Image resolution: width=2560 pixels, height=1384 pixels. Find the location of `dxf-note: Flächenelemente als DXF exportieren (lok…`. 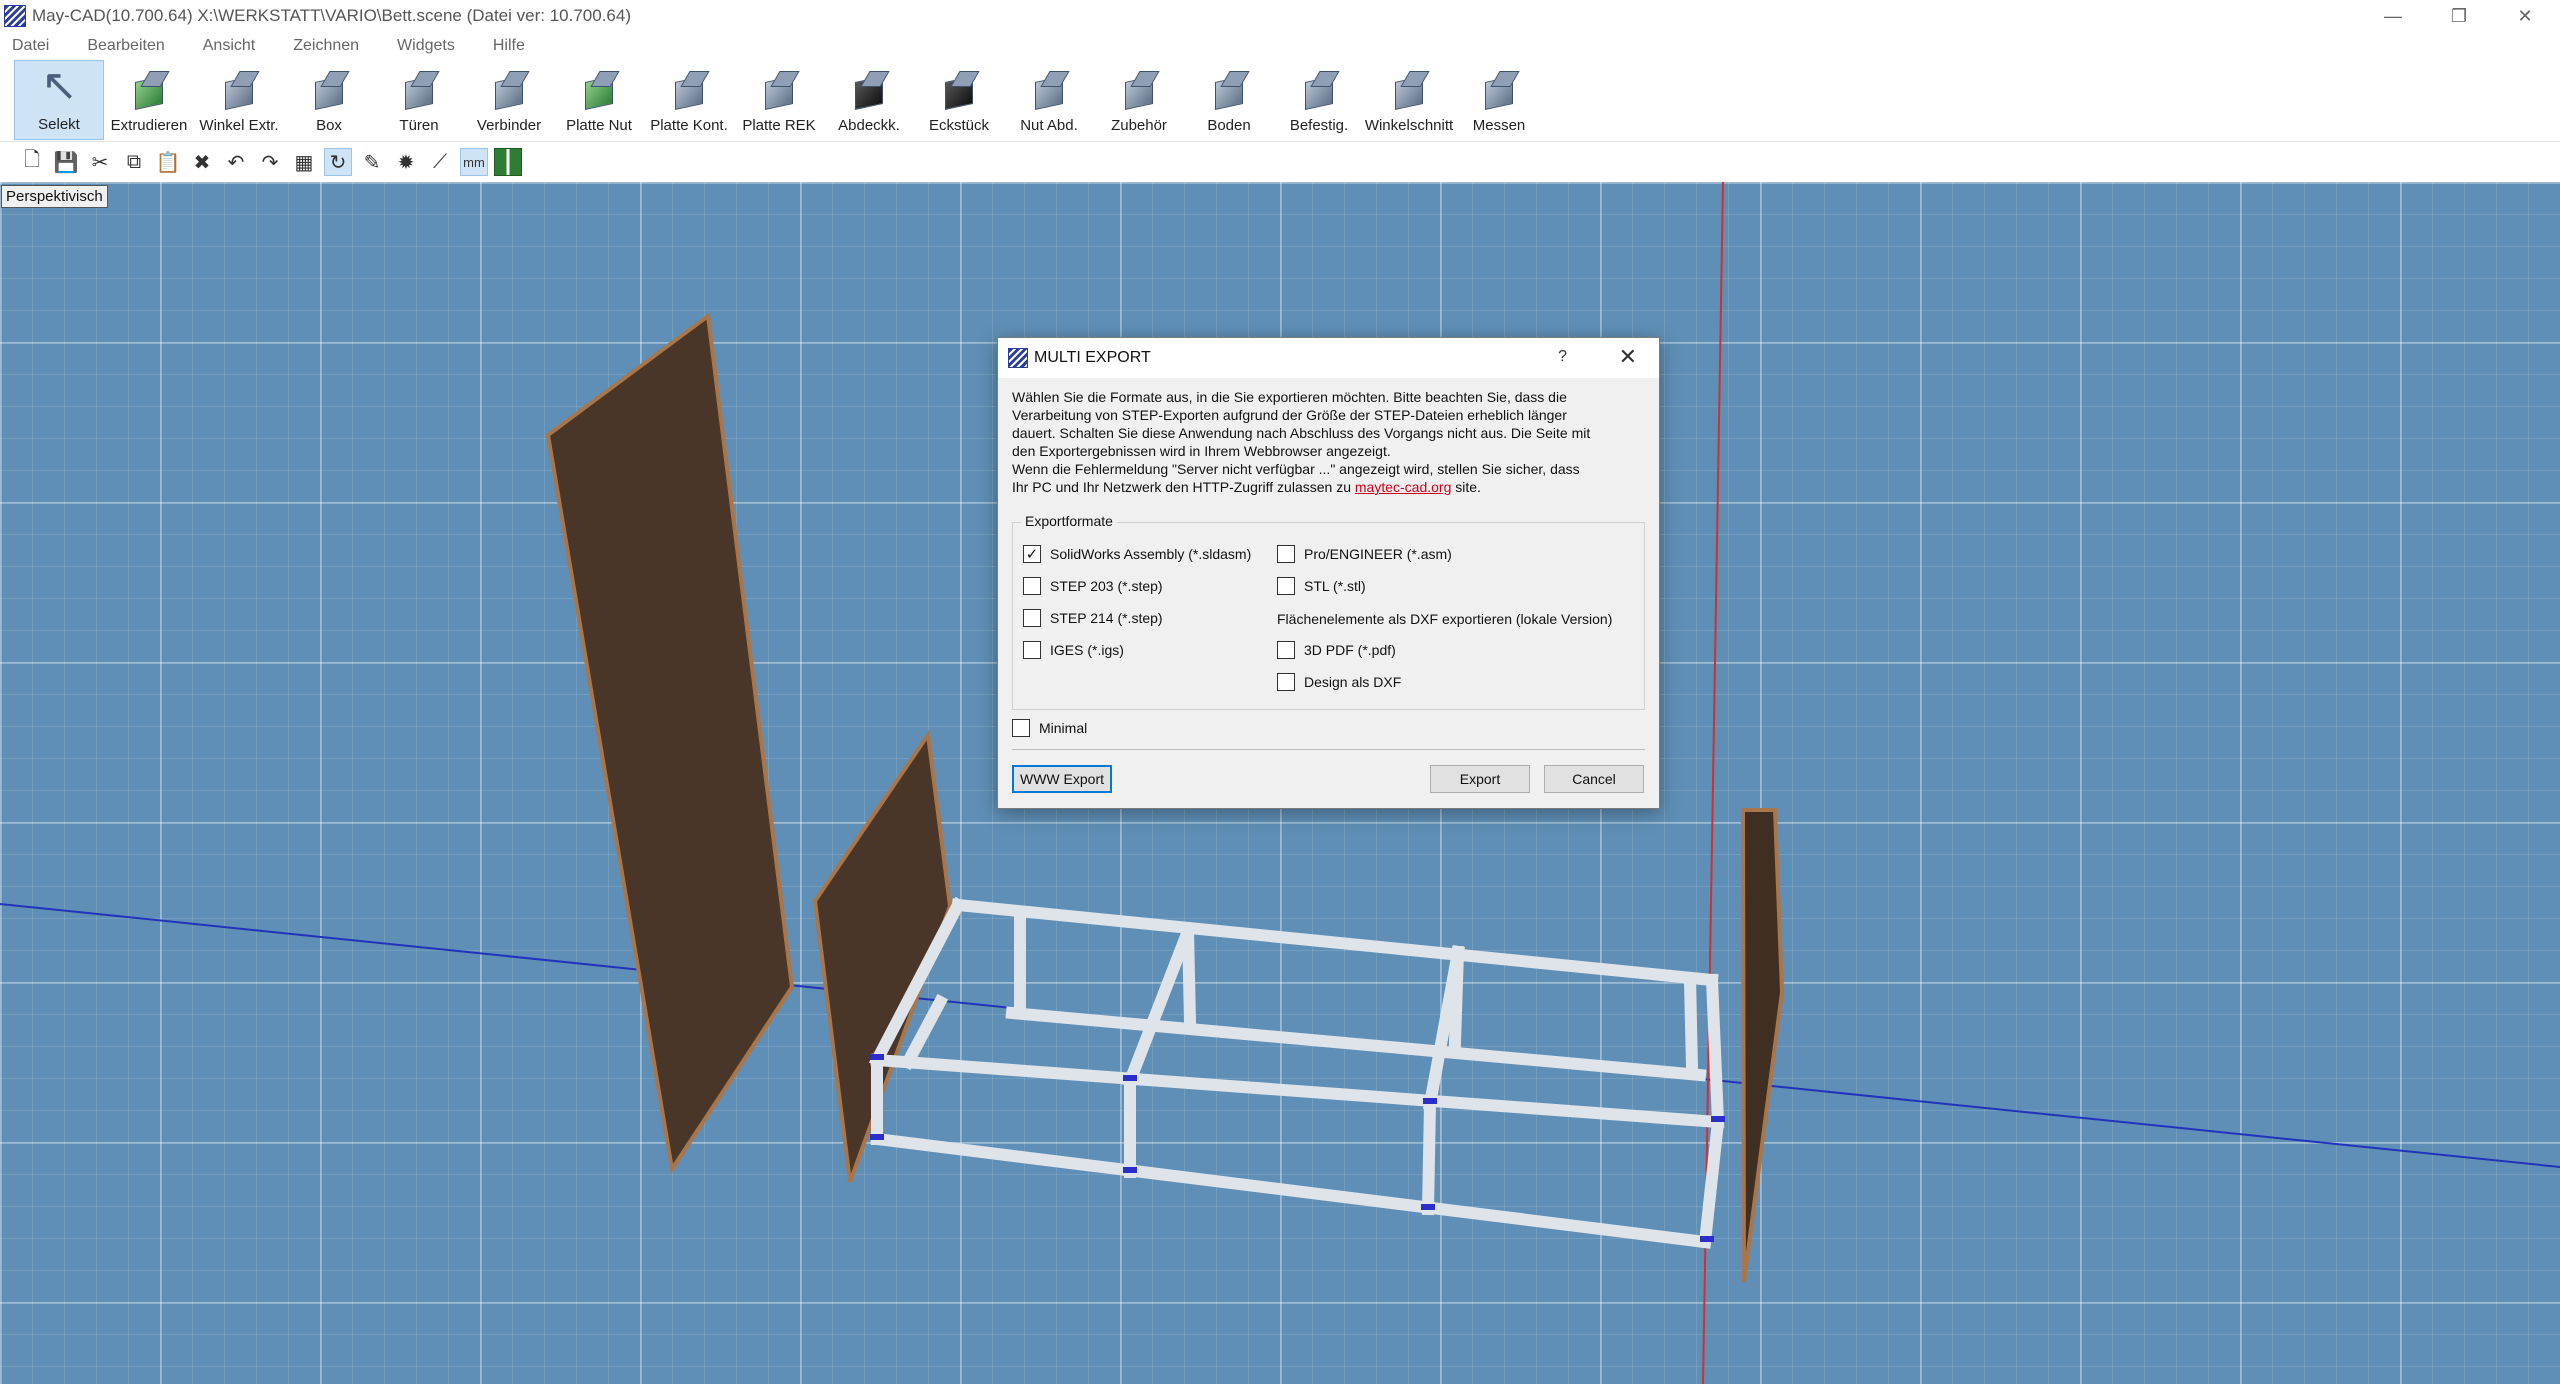

dxf-note: Flächenelemente als DXF exportieren (lok… is located at coordinates (1445, 619).